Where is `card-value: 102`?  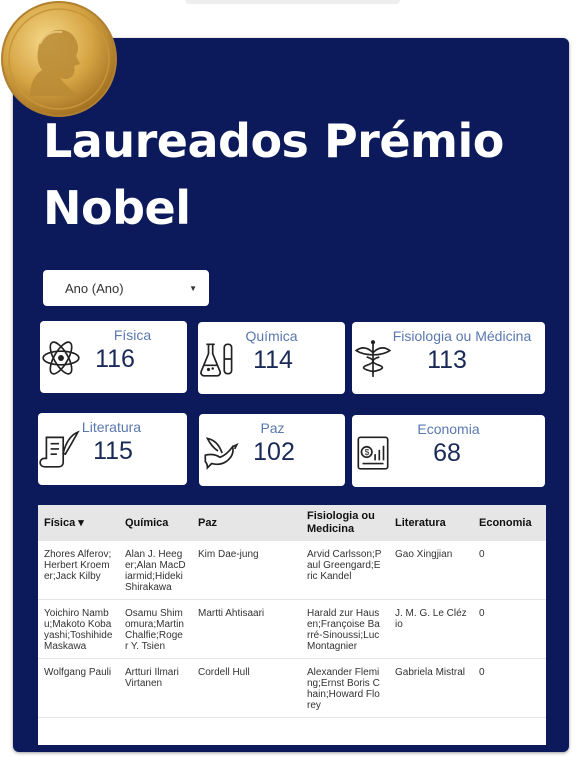 card-value: 102 is located at coordinates (274, 452).